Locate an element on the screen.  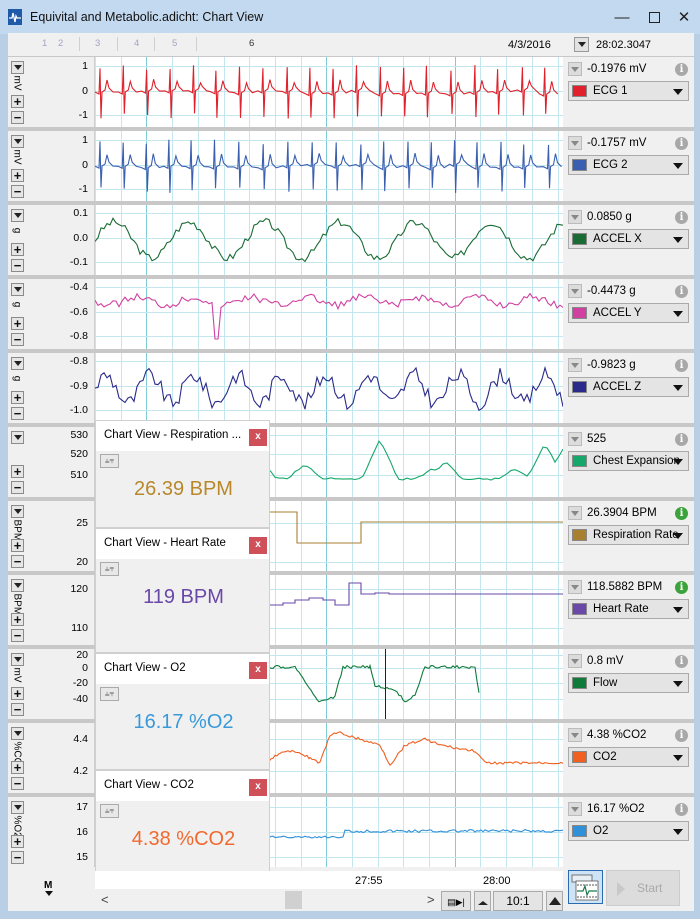
channel-selector: Flow is located at coordinates (628, 683).